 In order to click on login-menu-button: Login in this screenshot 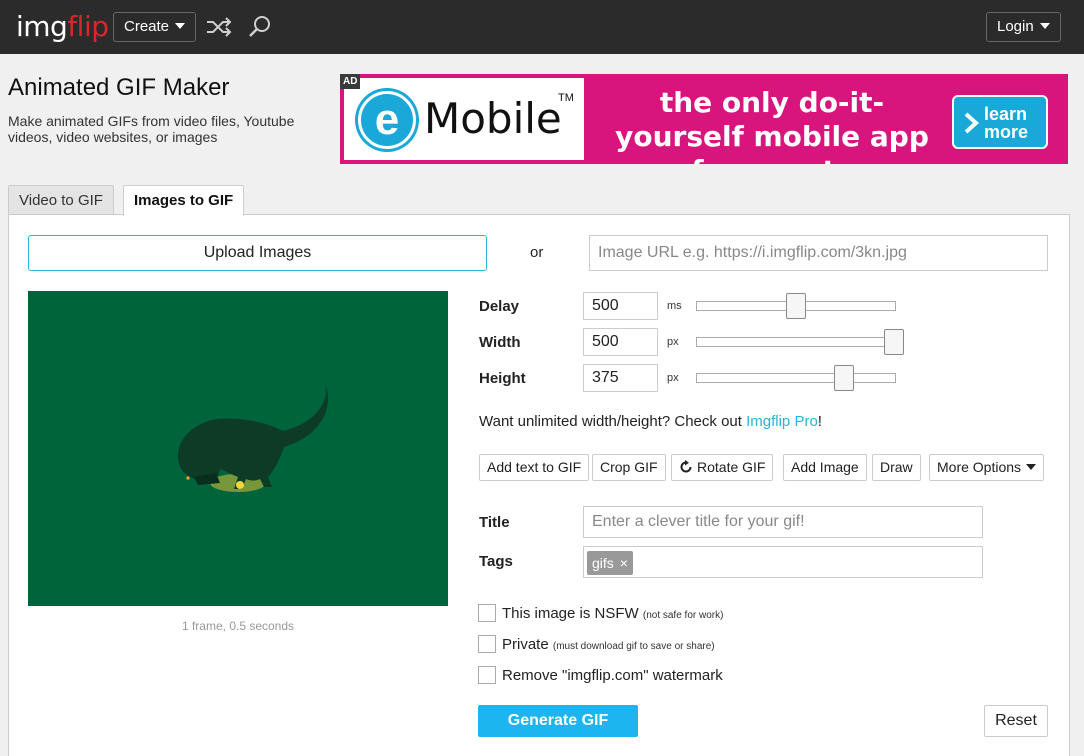, I will do `click(1023, 27)`.